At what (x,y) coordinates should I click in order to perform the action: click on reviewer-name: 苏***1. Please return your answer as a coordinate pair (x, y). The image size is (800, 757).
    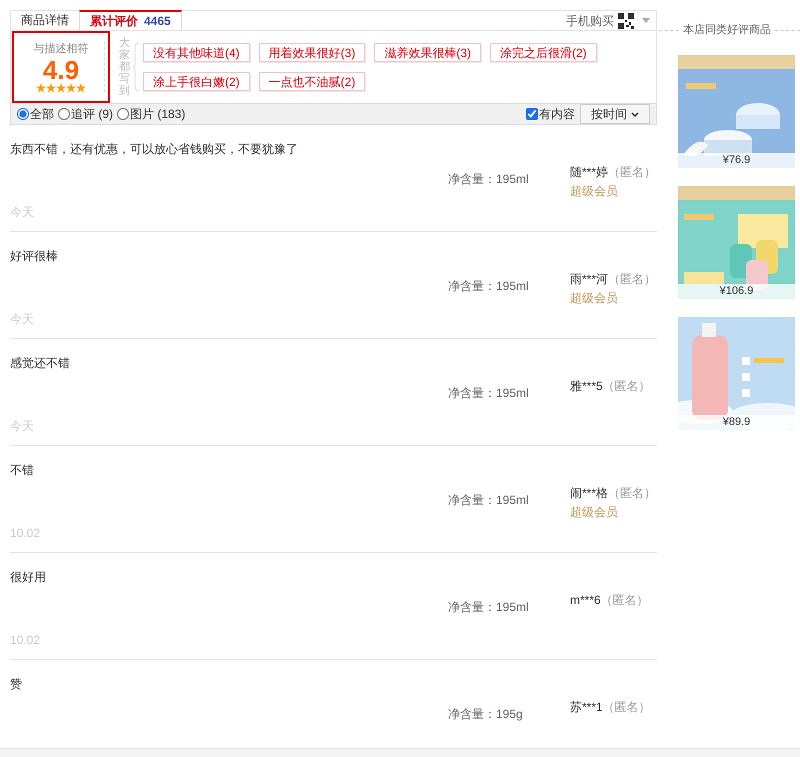
    Looking at the image, I should click on (586, 707).